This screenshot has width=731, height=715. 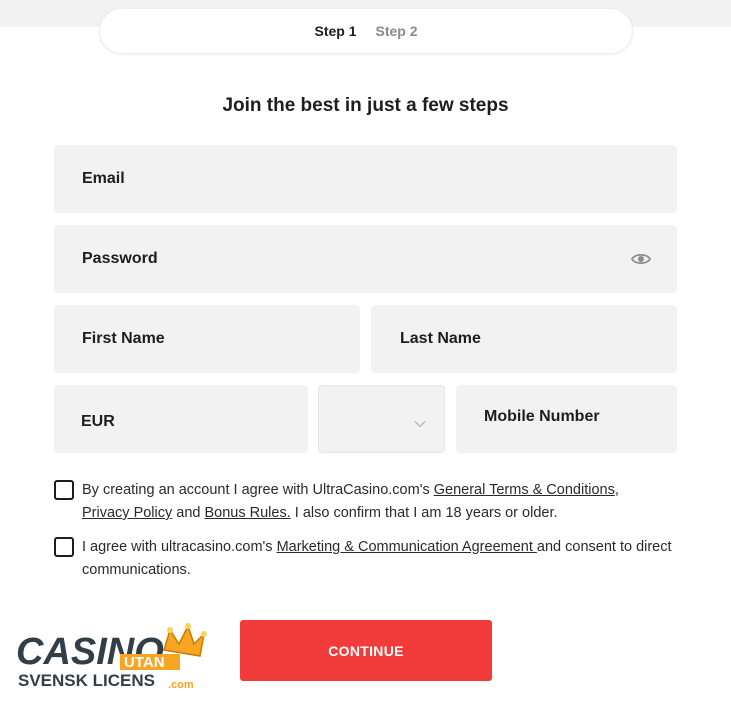 I want to click on step-2: Step 2, so click(x=397, y=31).